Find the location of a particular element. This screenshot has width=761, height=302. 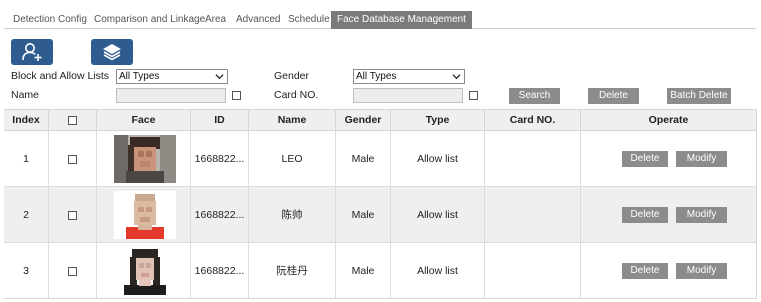

col-type: Type is located at coordinates (438, 120).